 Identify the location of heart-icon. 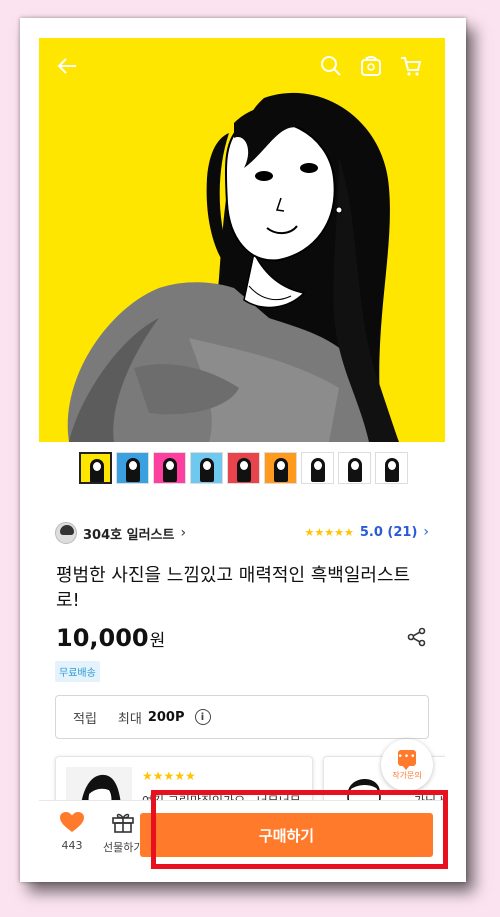
(72, 822).